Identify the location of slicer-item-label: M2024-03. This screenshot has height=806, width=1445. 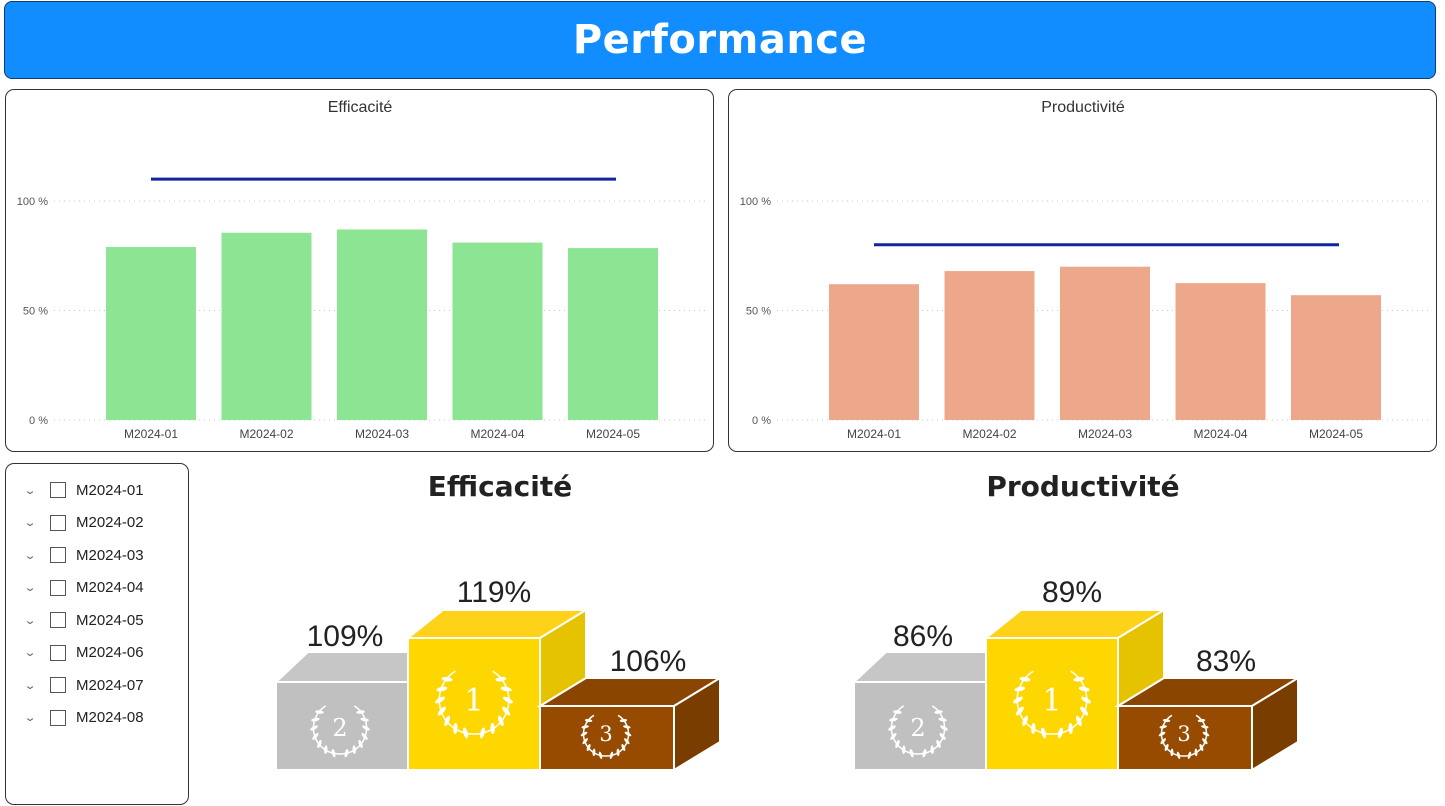
(110, 555).